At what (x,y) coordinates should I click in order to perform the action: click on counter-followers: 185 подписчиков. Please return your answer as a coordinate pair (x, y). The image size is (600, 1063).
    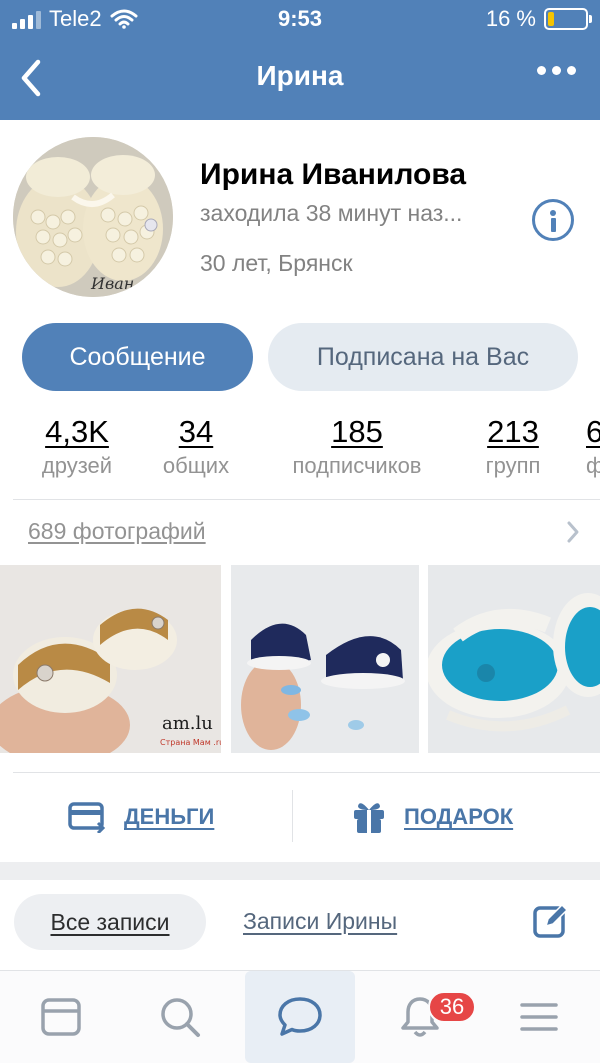
    Looking at the image, I should click on (357, 446).